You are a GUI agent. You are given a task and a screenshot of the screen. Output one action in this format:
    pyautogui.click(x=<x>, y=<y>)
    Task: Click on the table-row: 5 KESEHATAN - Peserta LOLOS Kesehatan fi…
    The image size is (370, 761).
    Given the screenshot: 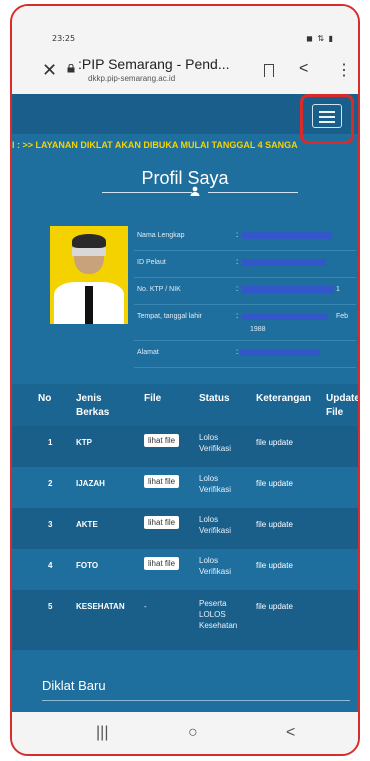 What is the action you would take?
    pyautogui.click(x=185, y=620)
    